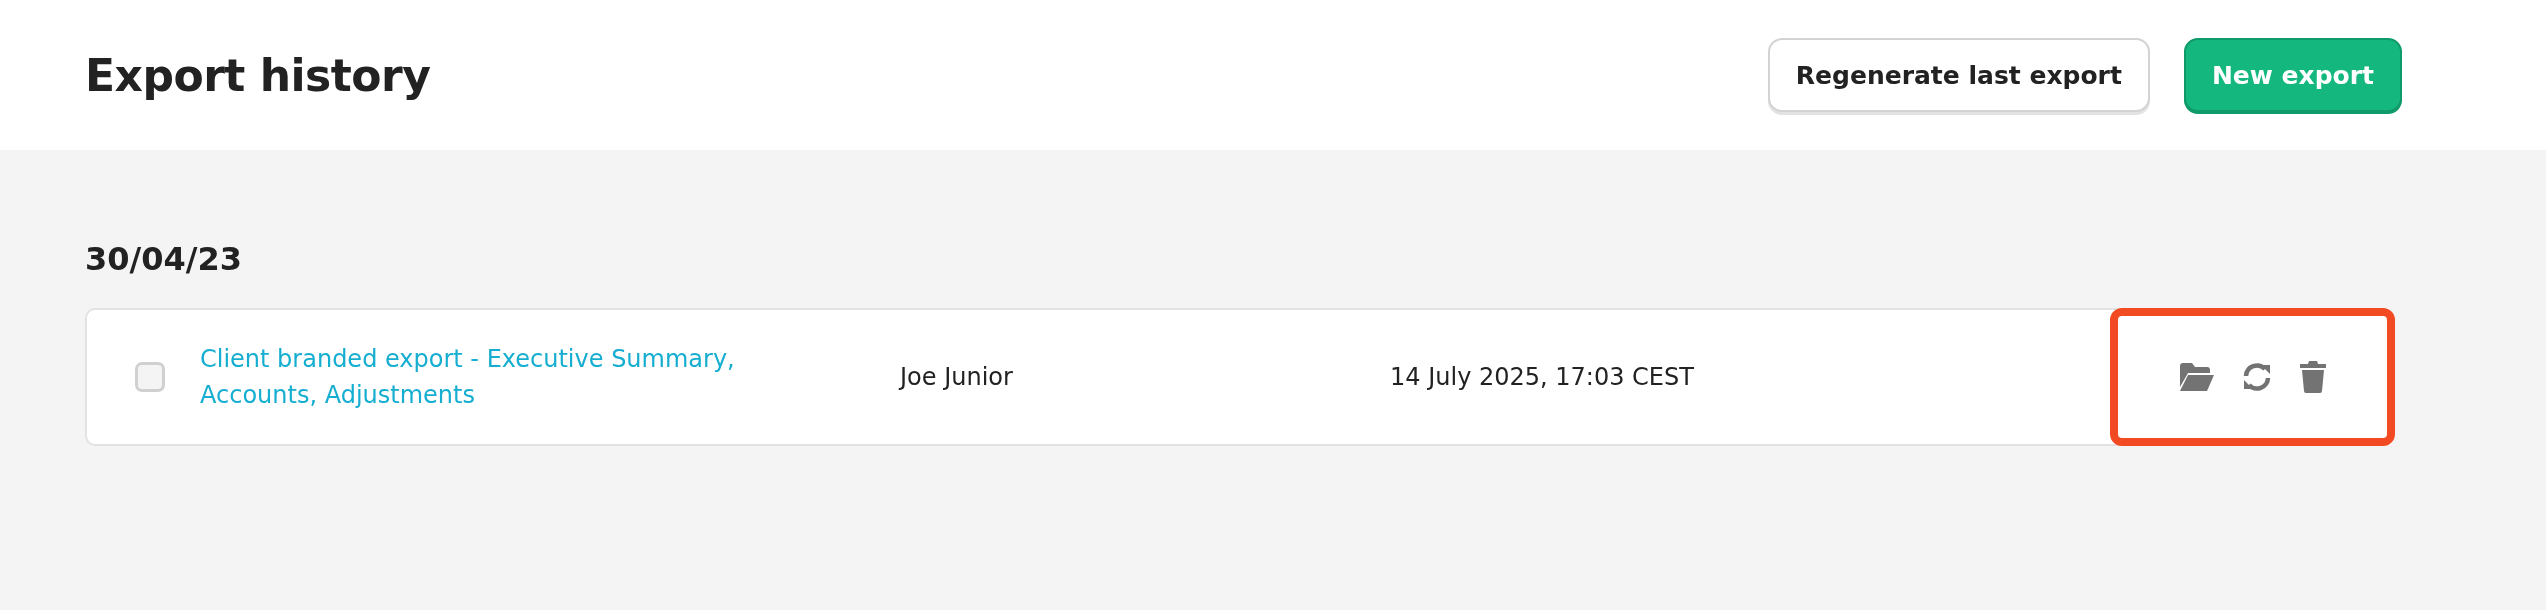 Image resolution: width=2546 pixels, height=610 pixels. I want to click on page-title: Export history, so click(258, 75).